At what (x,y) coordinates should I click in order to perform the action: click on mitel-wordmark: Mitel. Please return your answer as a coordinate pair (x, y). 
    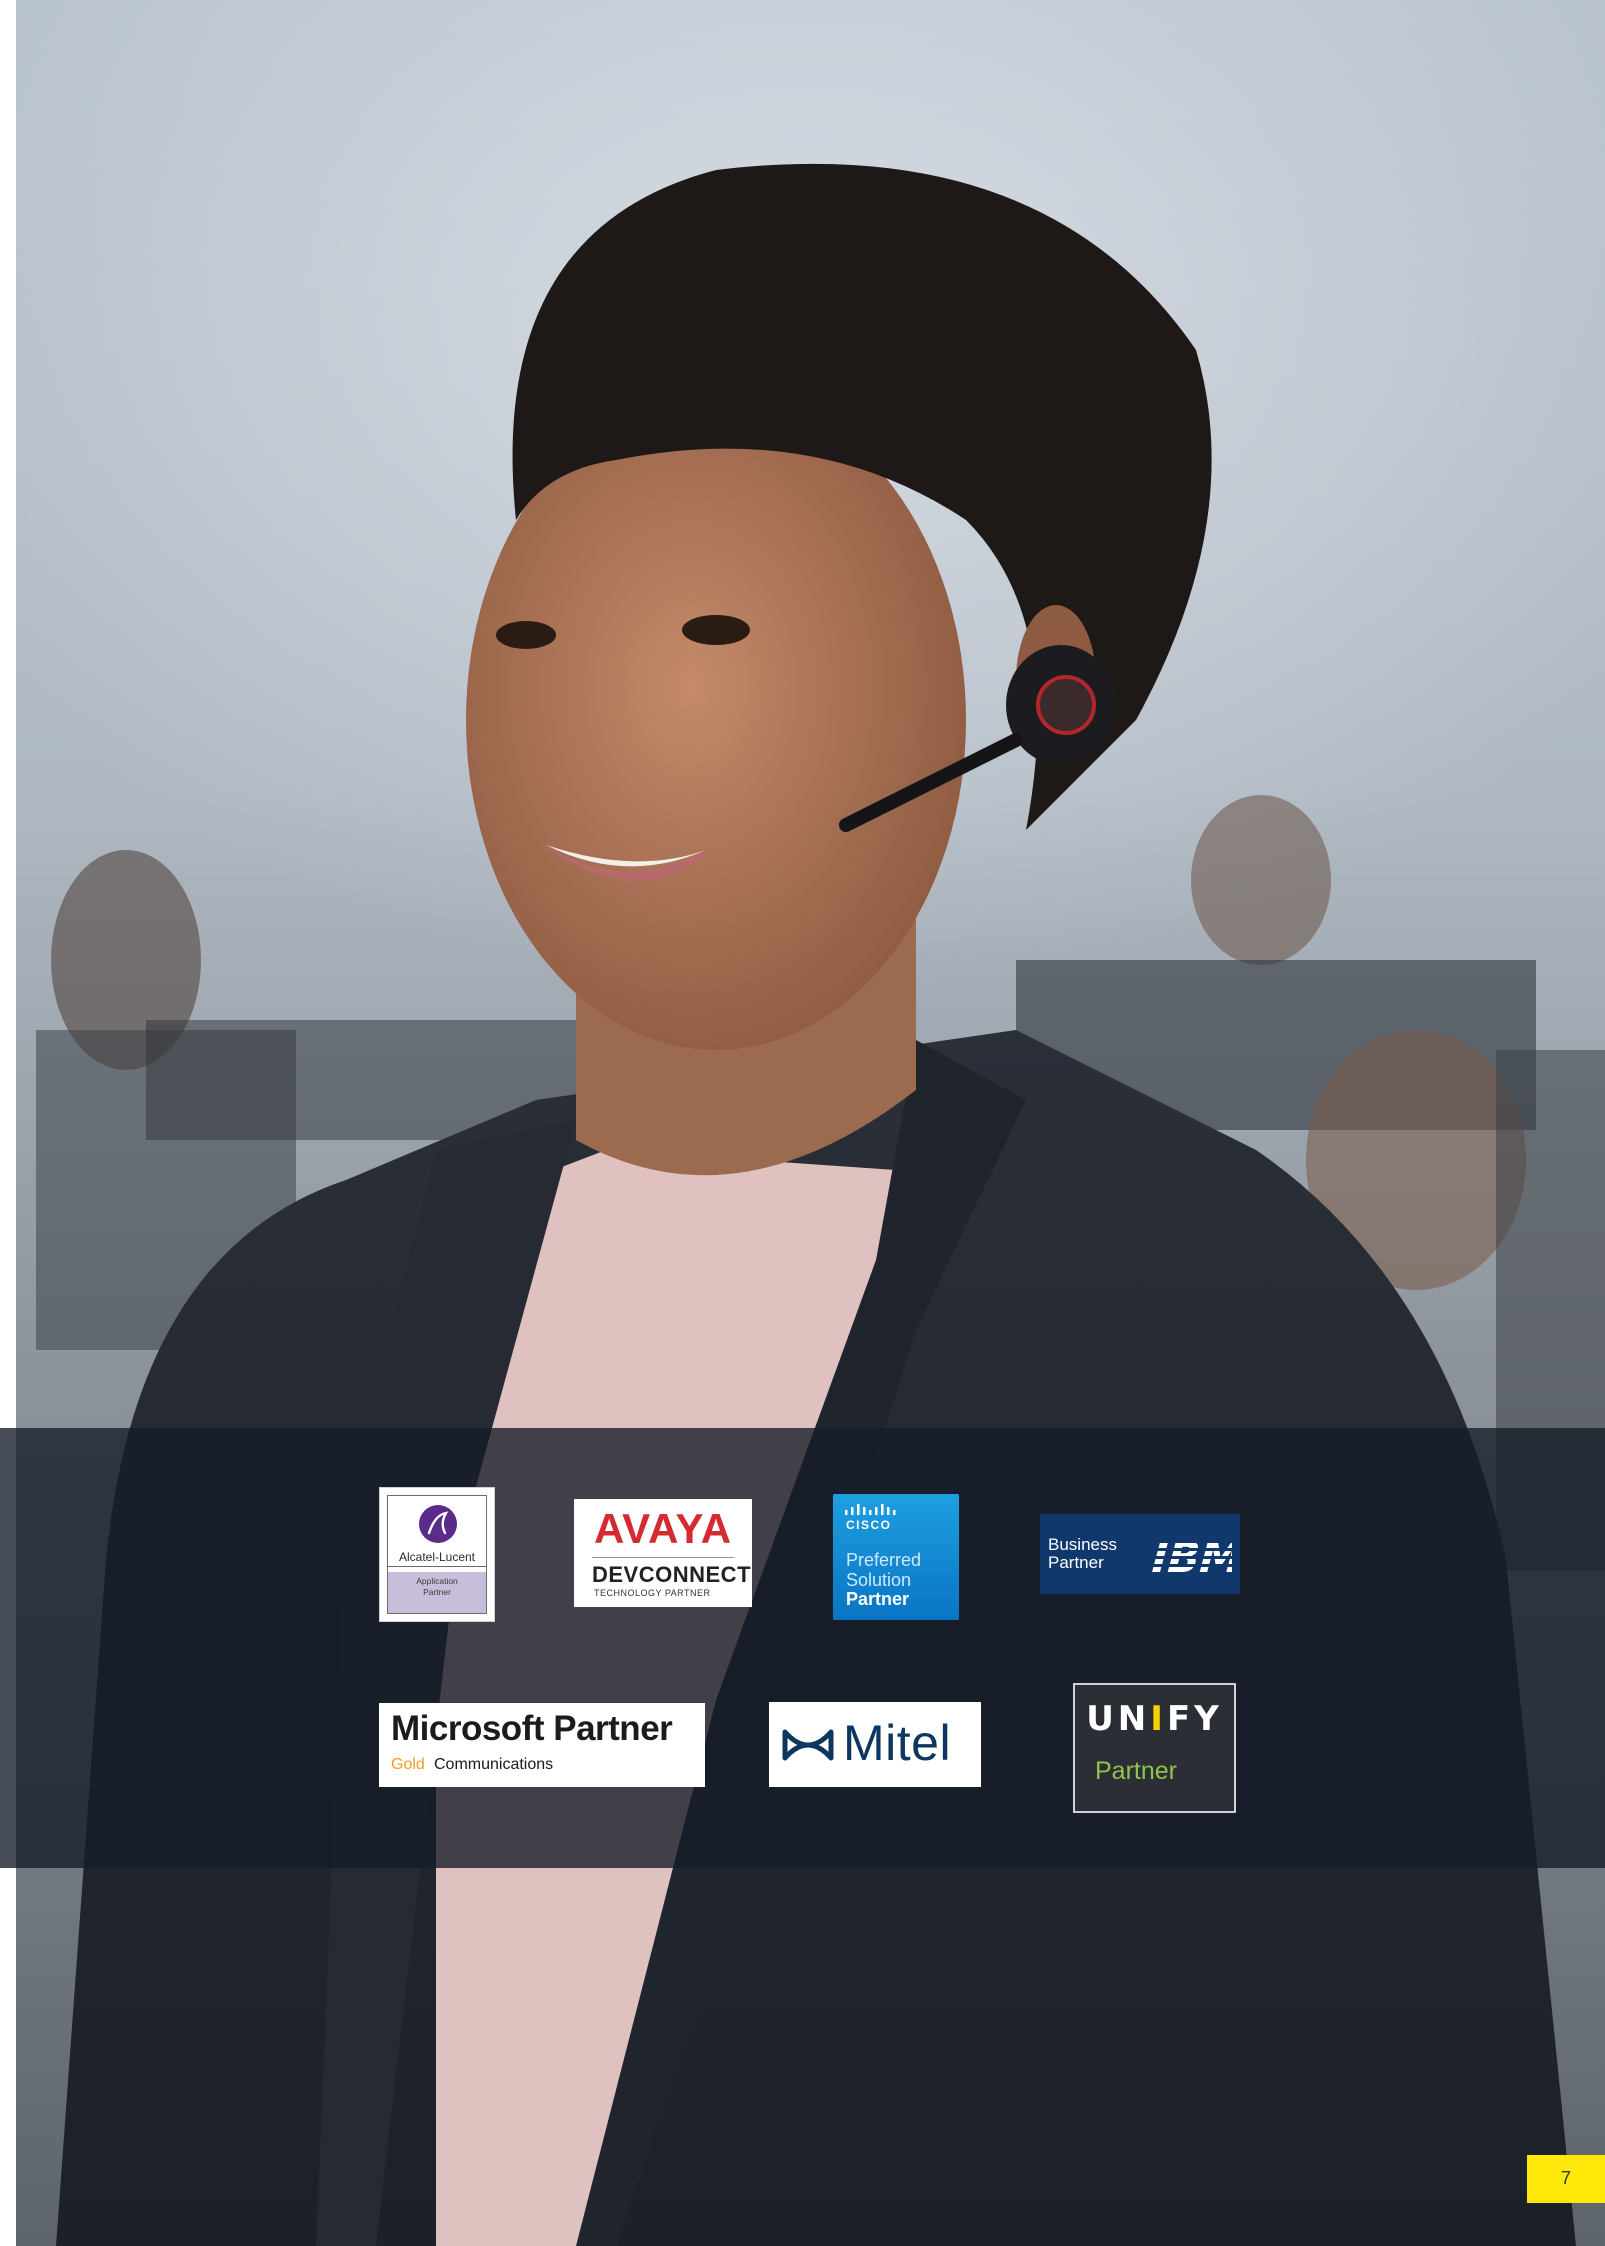
    Looking at the image, I should click on (897, 1743).